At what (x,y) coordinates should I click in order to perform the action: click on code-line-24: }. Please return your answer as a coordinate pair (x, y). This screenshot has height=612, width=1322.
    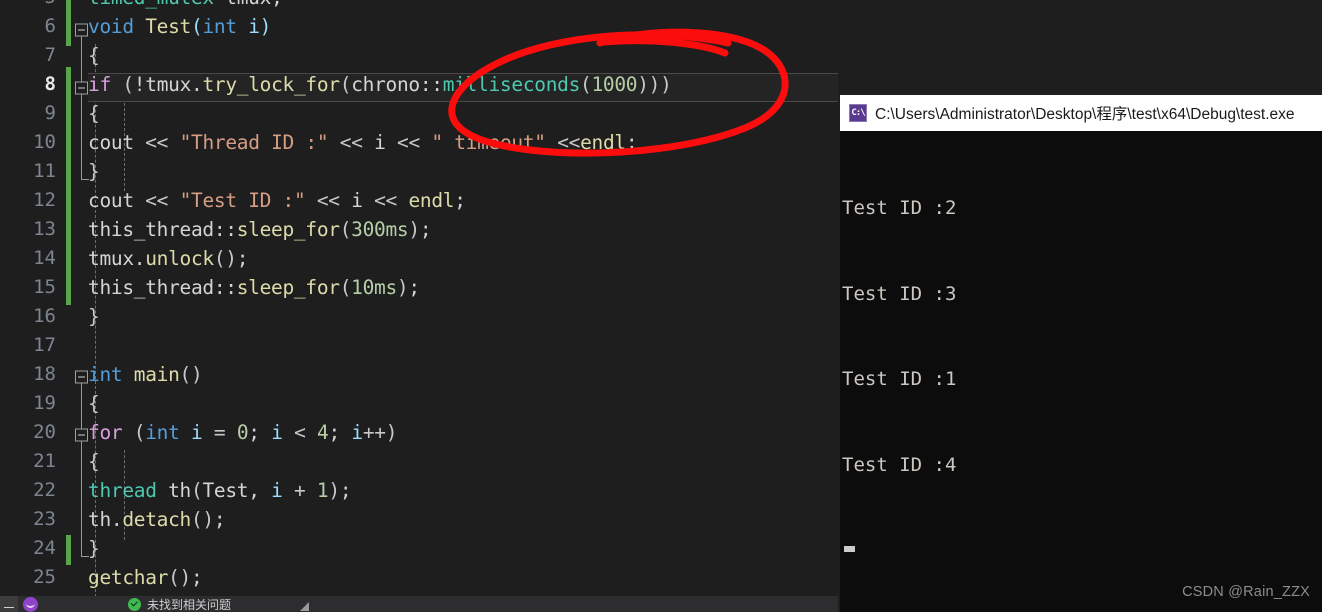
    Looking at the image, I should click on (94, 548).